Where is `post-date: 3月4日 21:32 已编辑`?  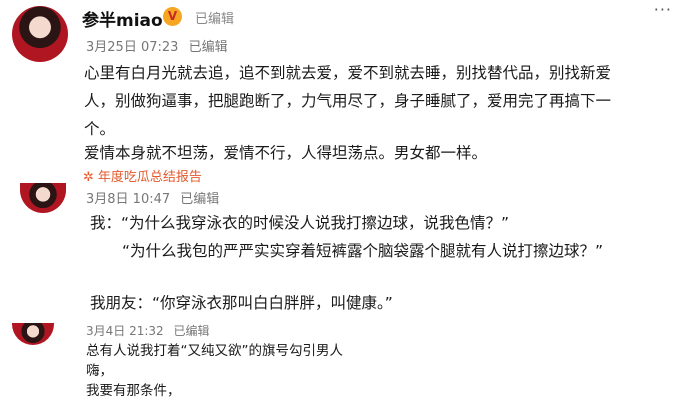
post-date: 3月4日 21:32 已编辑 is located at coordinates (148, 330).